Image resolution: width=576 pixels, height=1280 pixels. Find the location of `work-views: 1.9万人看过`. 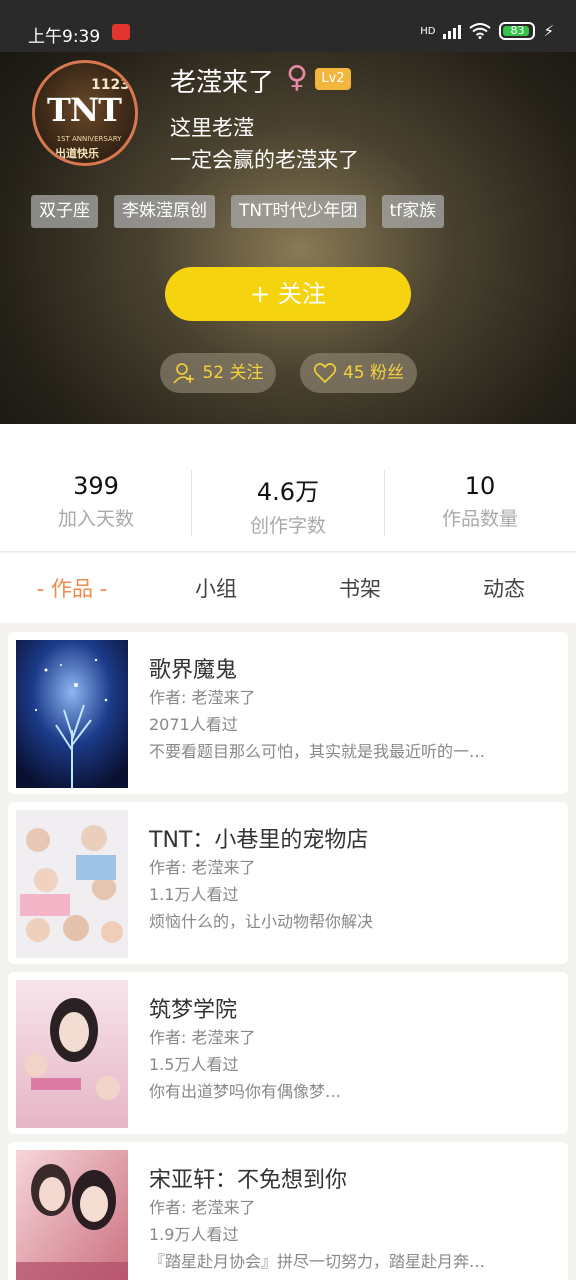

work-views: 1.9万人看过 is located at coordinates (194, 1234).